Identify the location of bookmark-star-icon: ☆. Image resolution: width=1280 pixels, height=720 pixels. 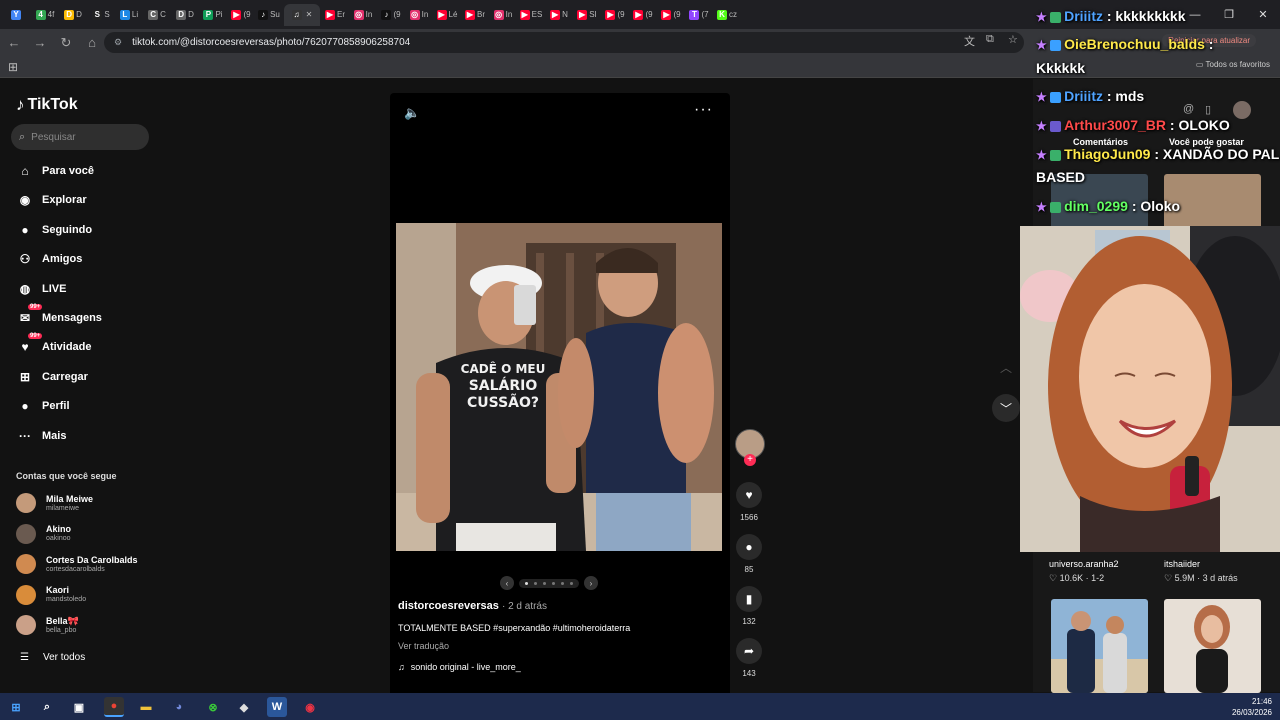
(1013, 39).